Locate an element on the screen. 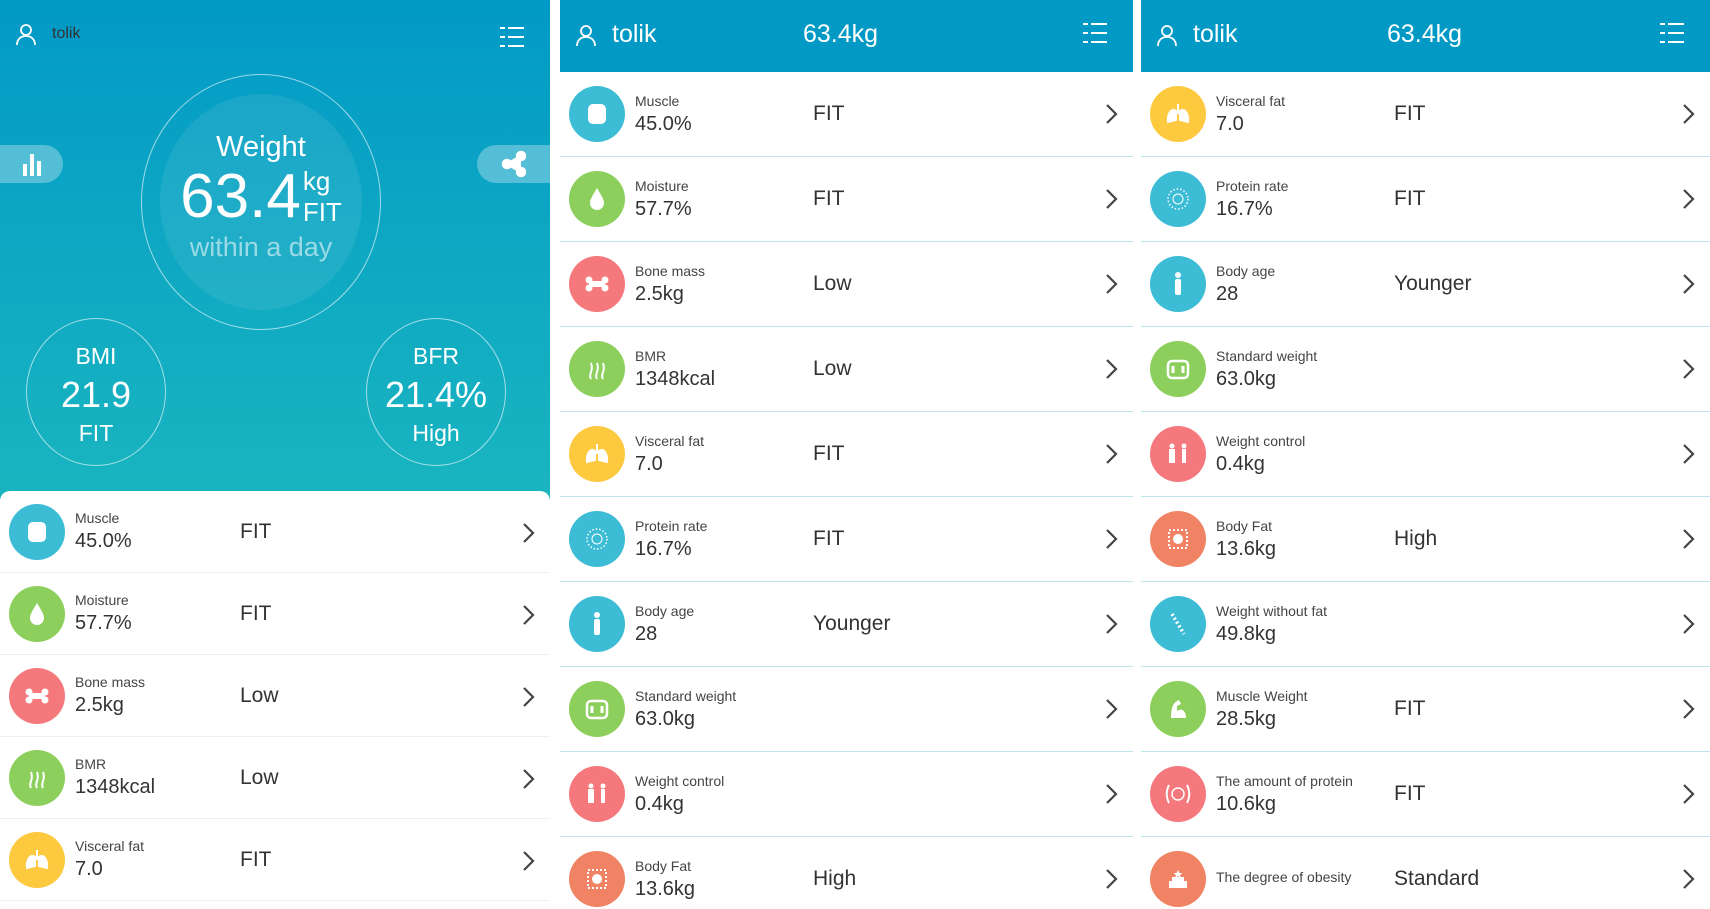 This screenshot has width=1710, height=909. water-drop-icon is located at coordinates (597, 199).